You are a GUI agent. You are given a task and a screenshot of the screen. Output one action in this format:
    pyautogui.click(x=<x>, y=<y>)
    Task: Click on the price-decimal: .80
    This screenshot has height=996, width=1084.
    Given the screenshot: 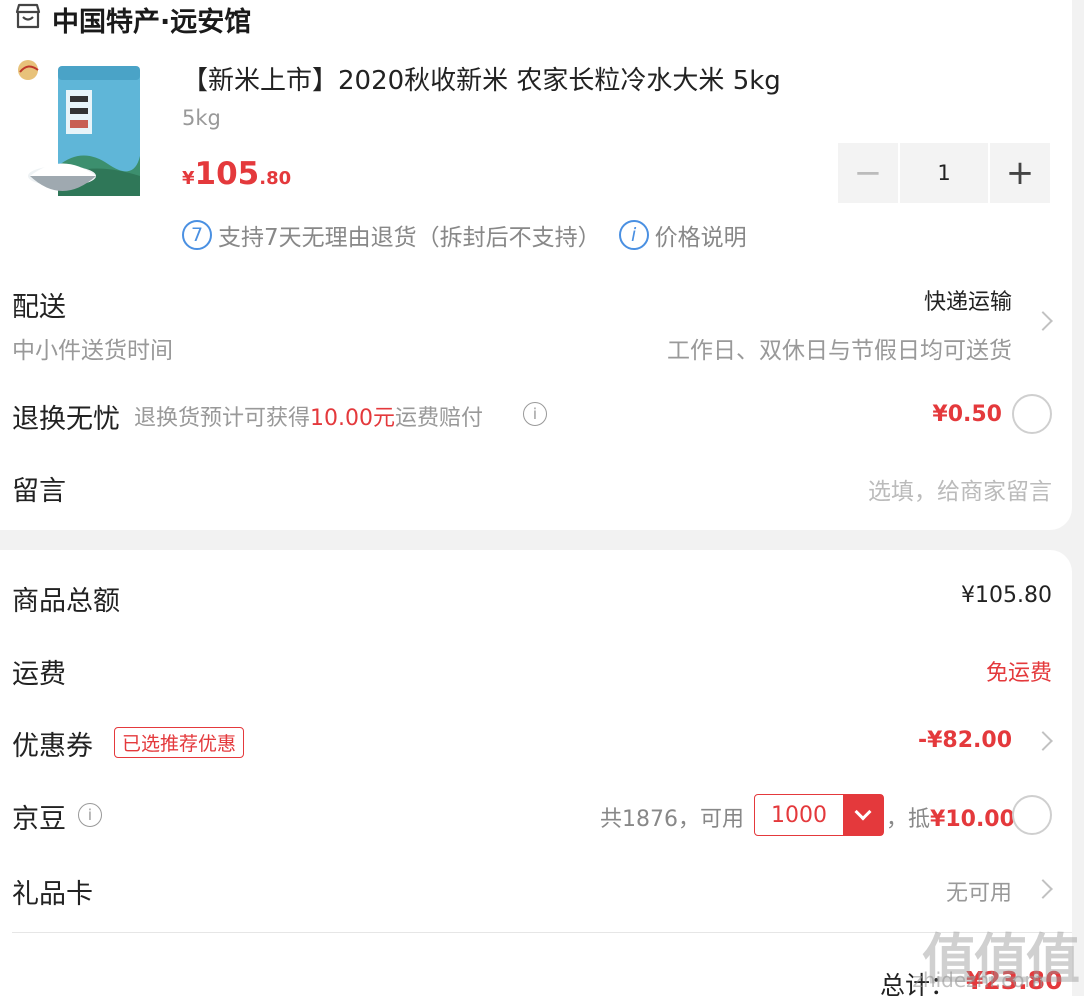 What is the action you would take?
    pyautogui.click(x=275, y=178)
    